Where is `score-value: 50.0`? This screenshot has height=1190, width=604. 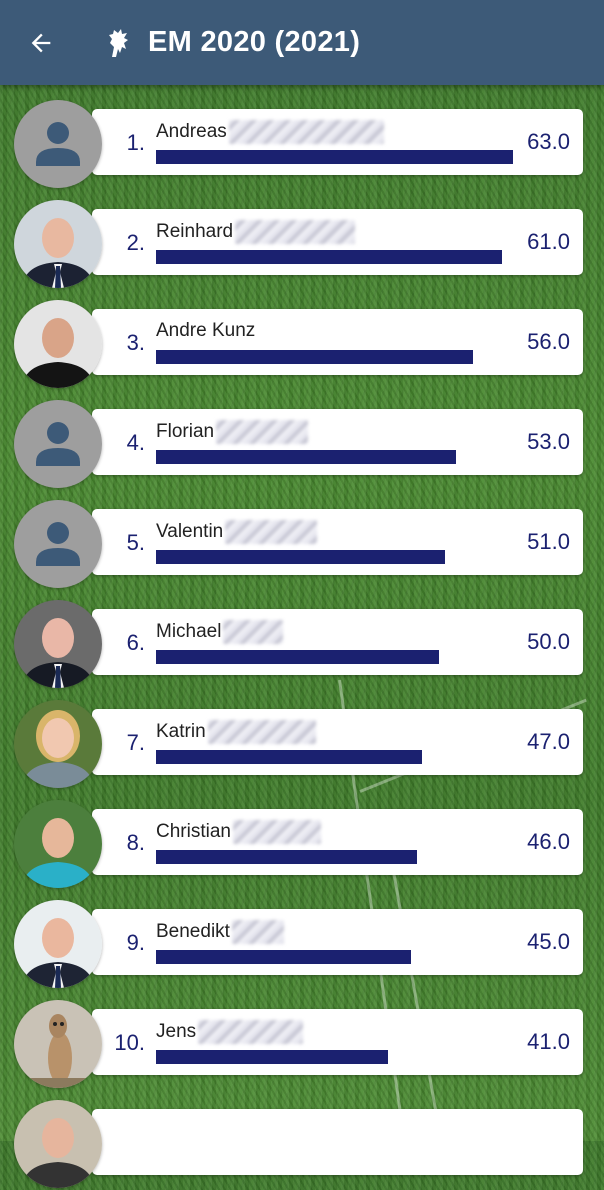
score-value: 50.0 is located at coordinates (548, 641).